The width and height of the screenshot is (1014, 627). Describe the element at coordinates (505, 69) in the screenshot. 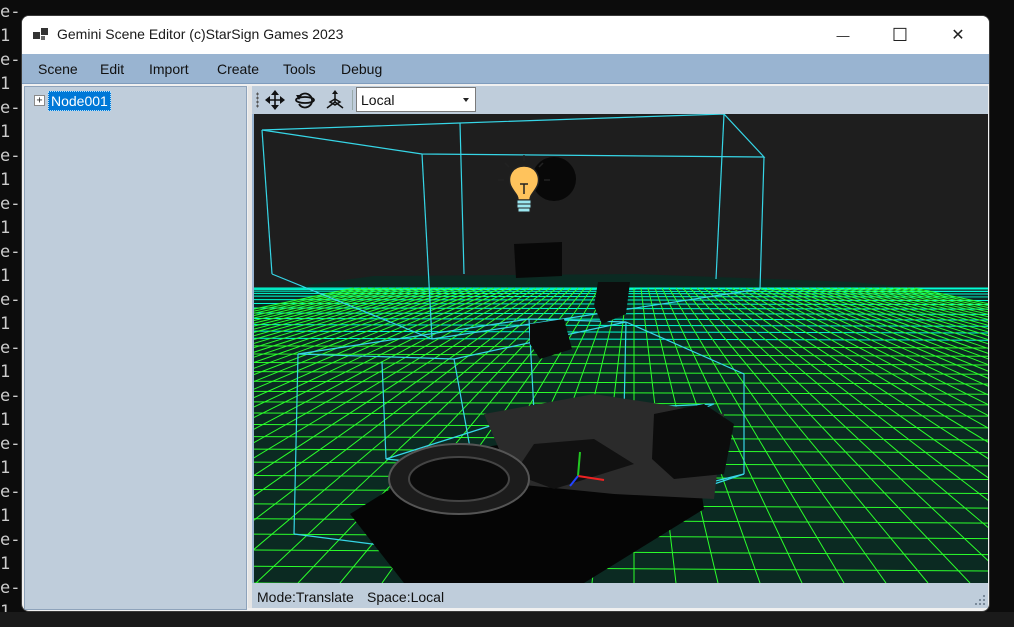

I see `menu-bar: Scene Edit Import Create Tools Debug` at that location.